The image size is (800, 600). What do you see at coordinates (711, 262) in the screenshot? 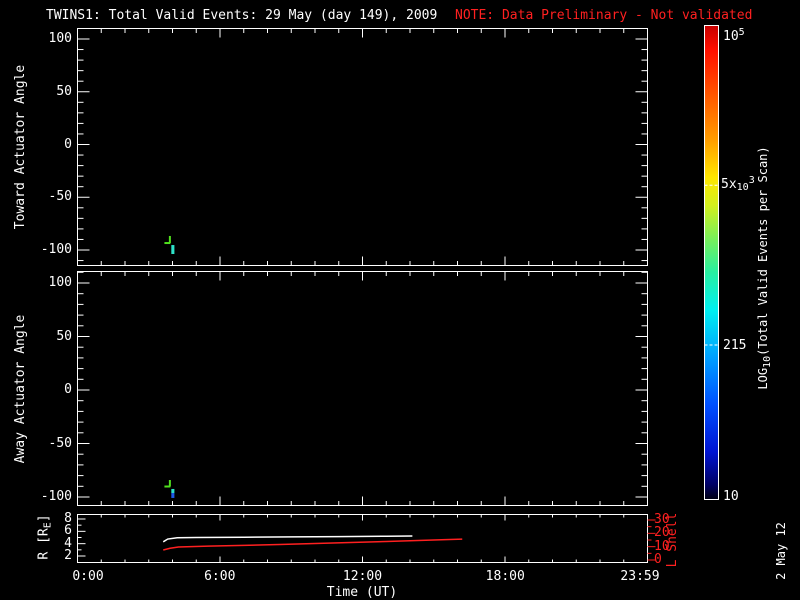
I see `colorbar-gradient` at bounding box center [711, 262].